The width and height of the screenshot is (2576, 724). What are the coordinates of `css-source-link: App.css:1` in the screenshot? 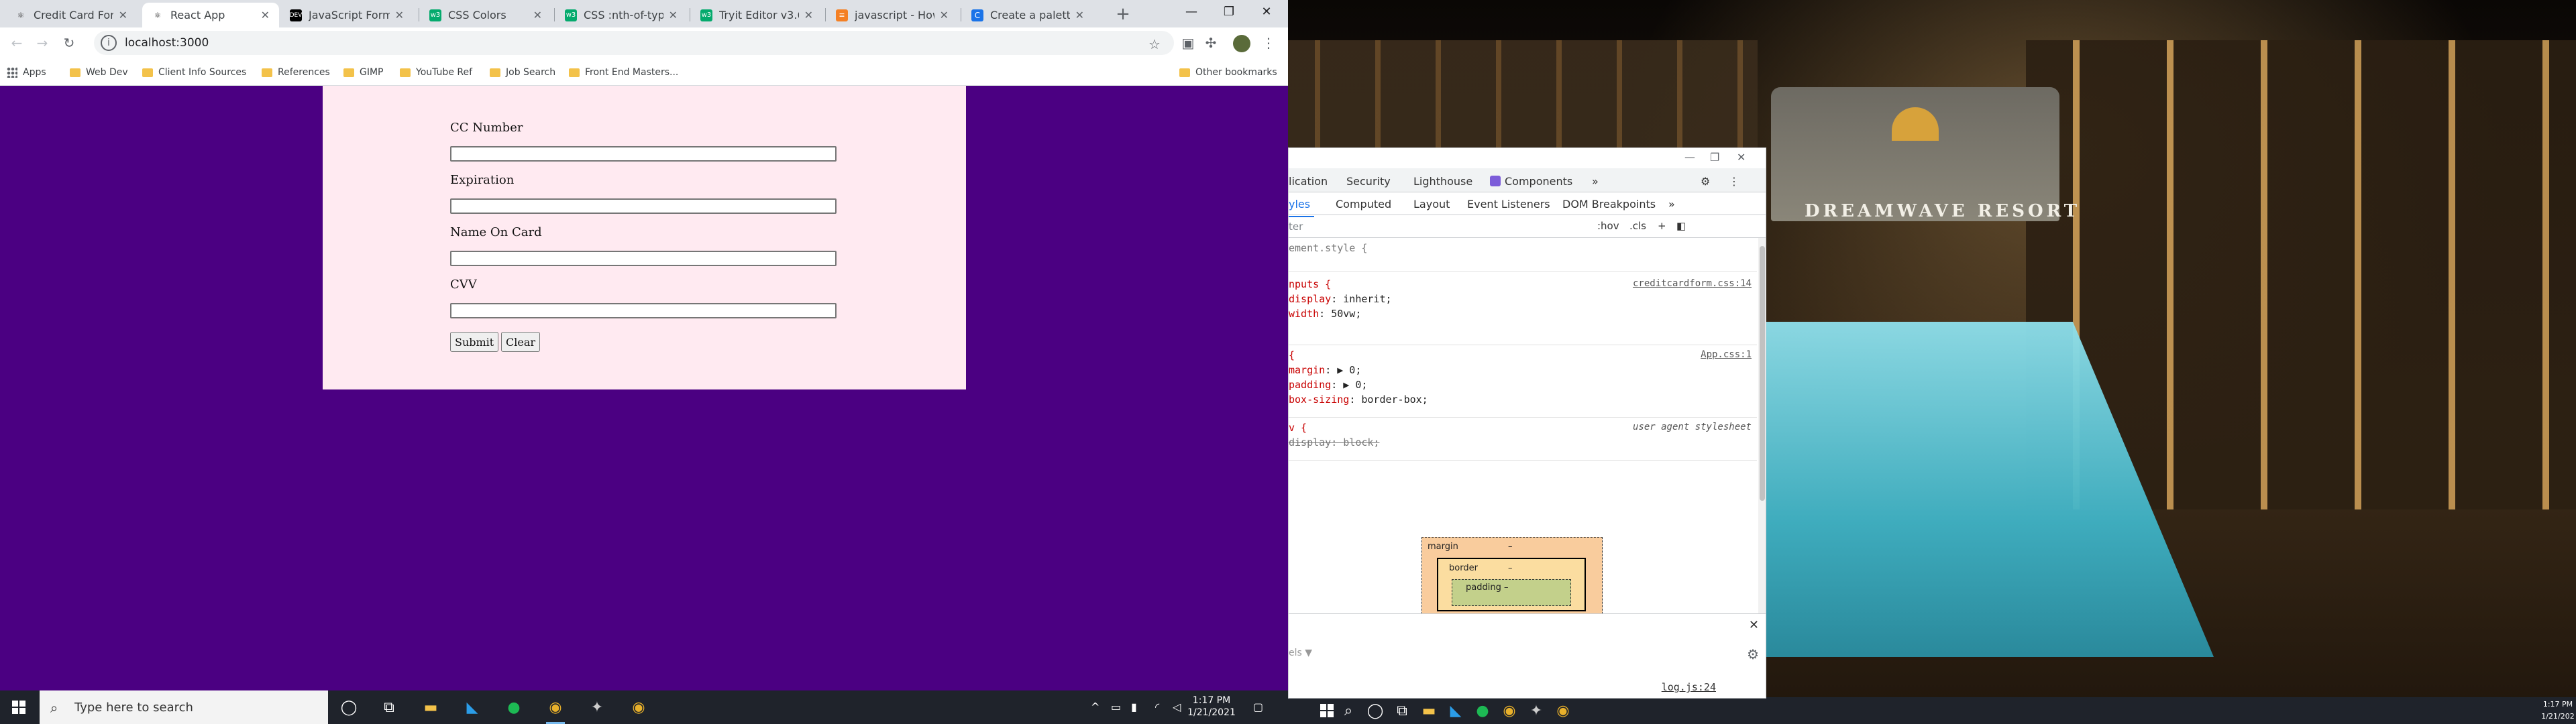 It's located at (1726, 354).